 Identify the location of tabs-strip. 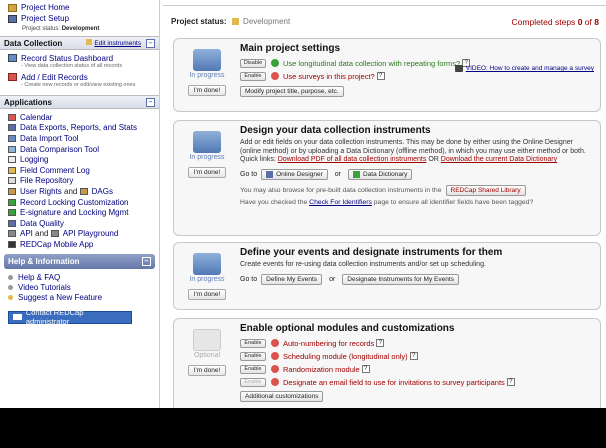
(384, 3).